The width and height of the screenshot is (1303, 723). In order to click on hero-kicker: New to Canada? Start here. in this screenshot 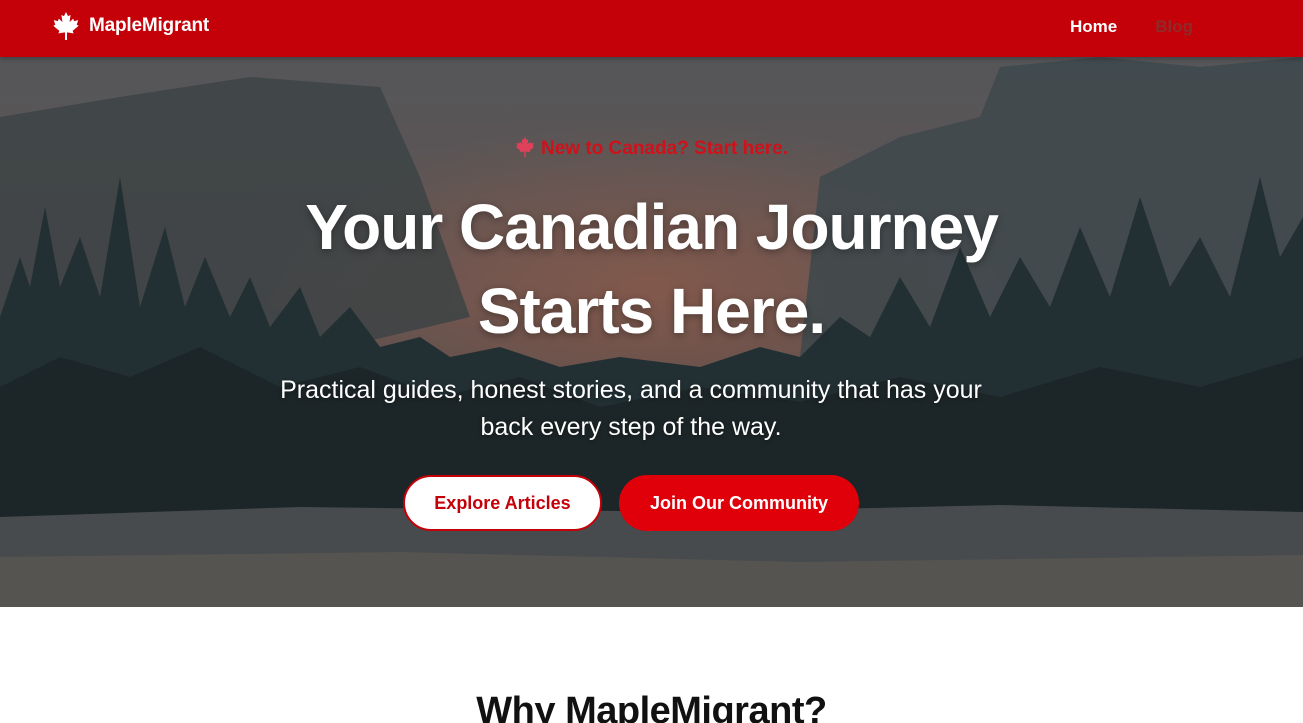, I will do `click(651, 148)`.